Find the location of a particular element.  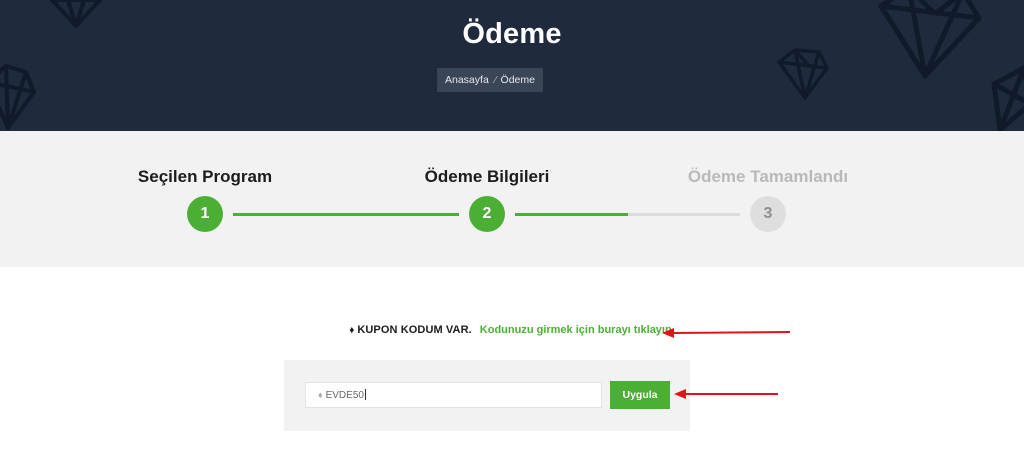

breadcrumb: Anasayfa ⁄ Ödeme is located at coordinates (490, 80).